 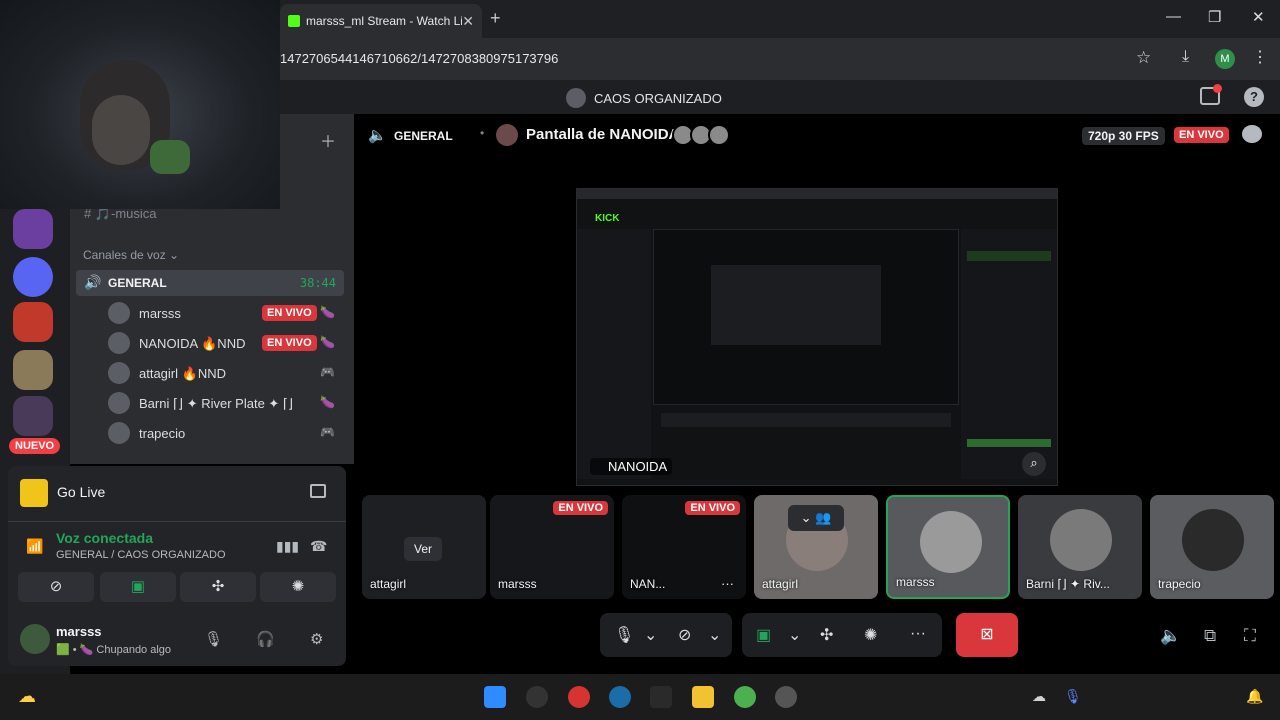 I want to click on screen-share-button: ▣, so click(x=138, y=587).